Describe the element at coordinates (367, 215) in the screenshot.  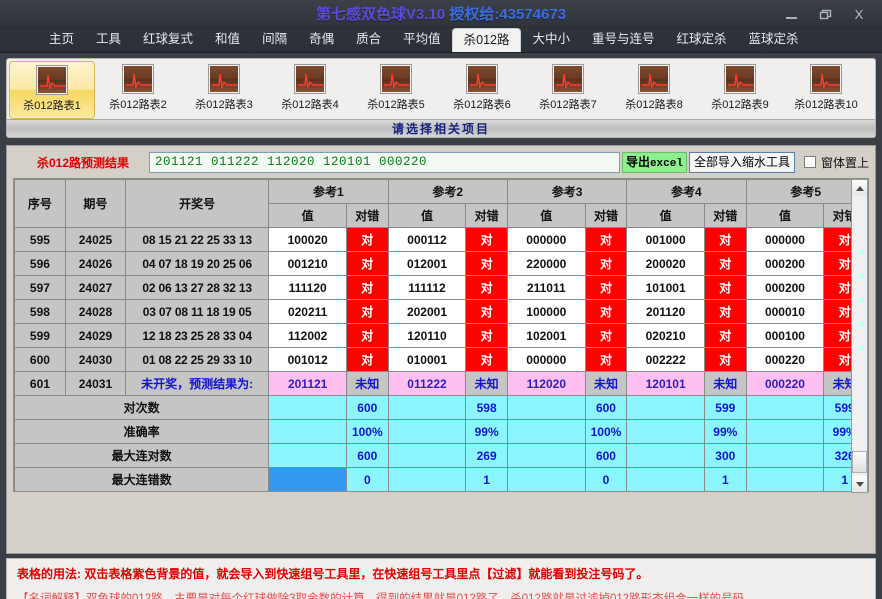
I see `header-result-1: 对错` at that location.